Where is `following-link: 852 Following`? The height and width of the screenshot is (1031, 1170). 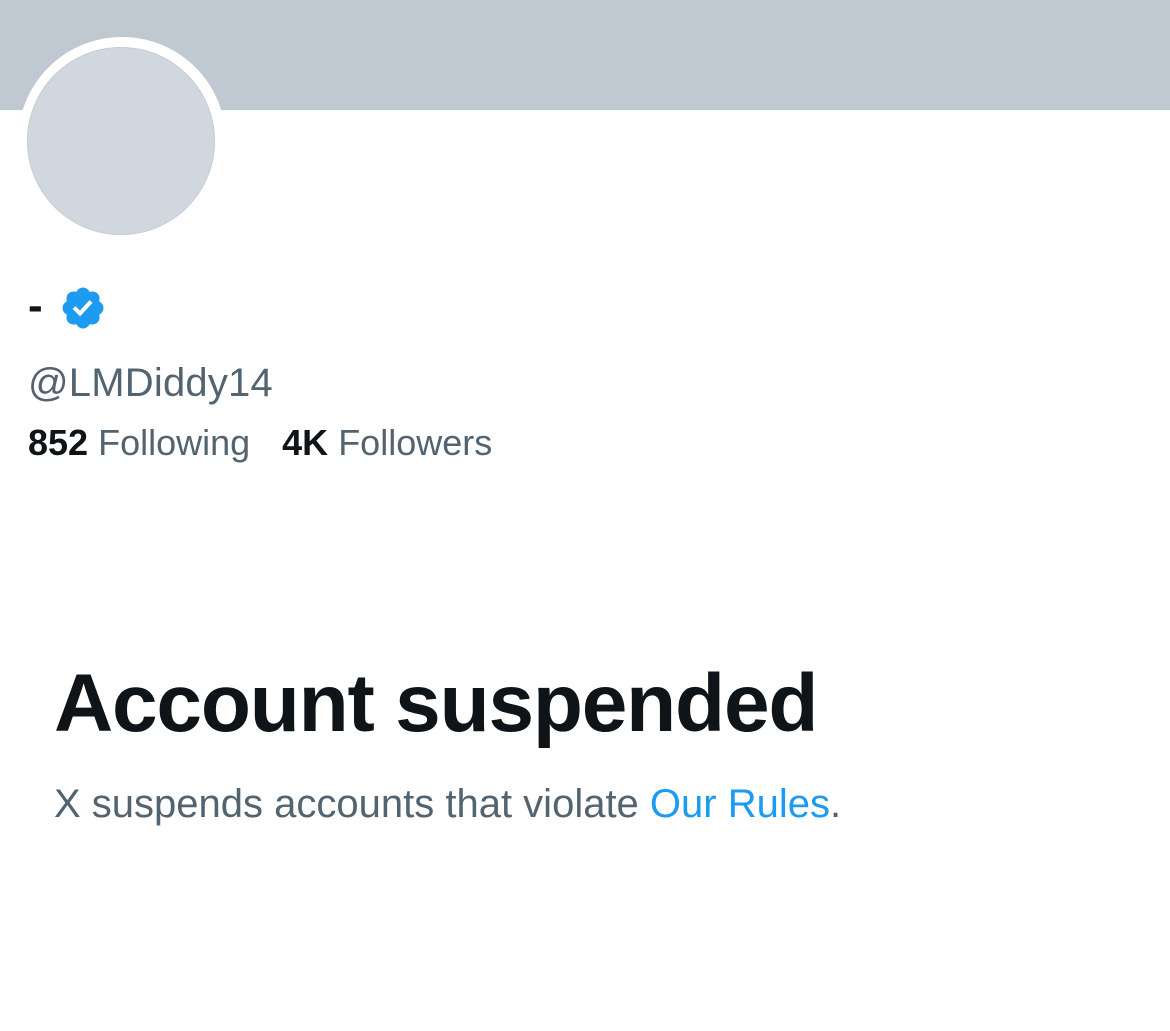
following-link: 852 Following is located at coordinates (139, 443).